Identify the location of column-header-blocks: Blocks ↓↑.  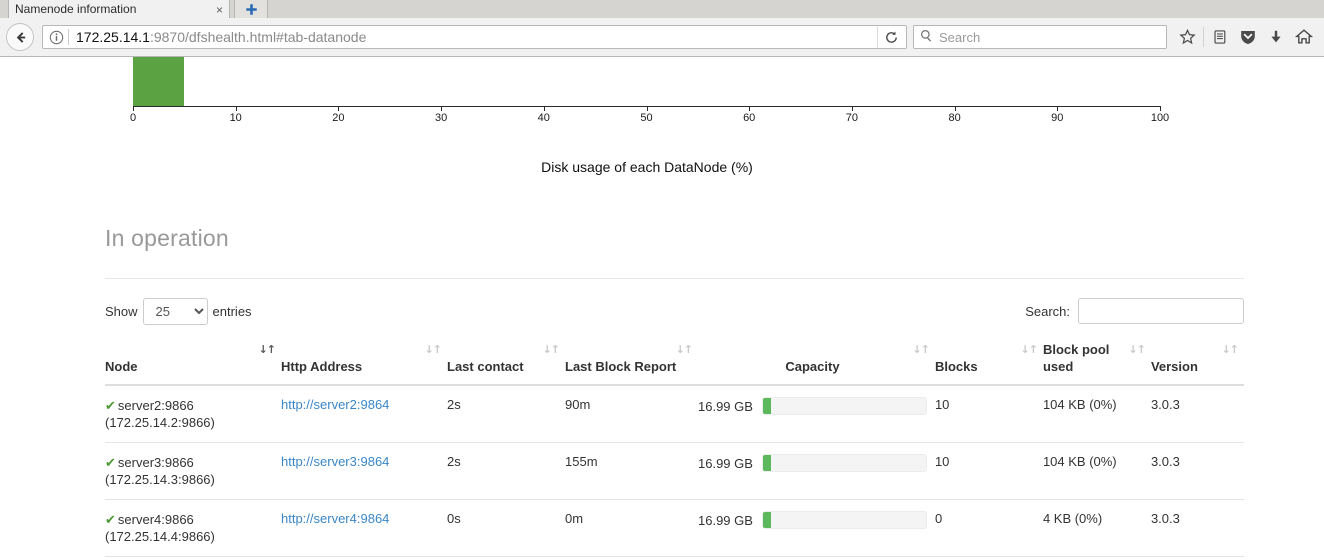
(988, 363).